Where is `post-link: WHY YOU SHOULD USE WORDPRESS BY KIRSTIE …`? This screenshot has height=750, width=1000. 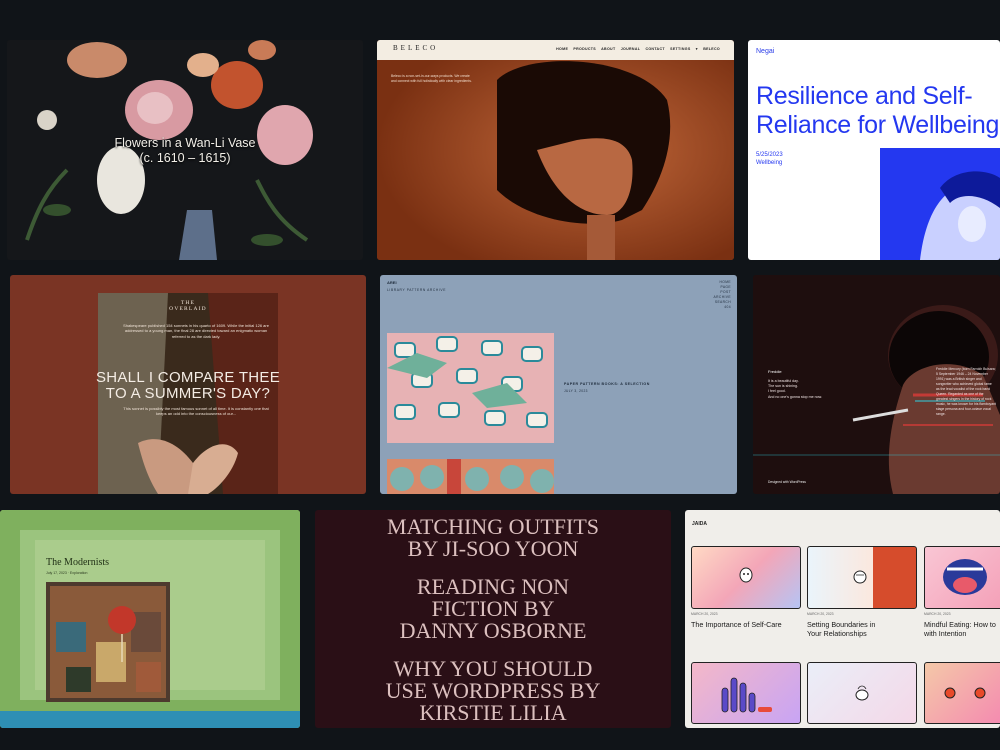 post-link: WHY YOU SHOULD USE WORDPRESS BY KIRSTIE … is located at coordinates (493, 691).